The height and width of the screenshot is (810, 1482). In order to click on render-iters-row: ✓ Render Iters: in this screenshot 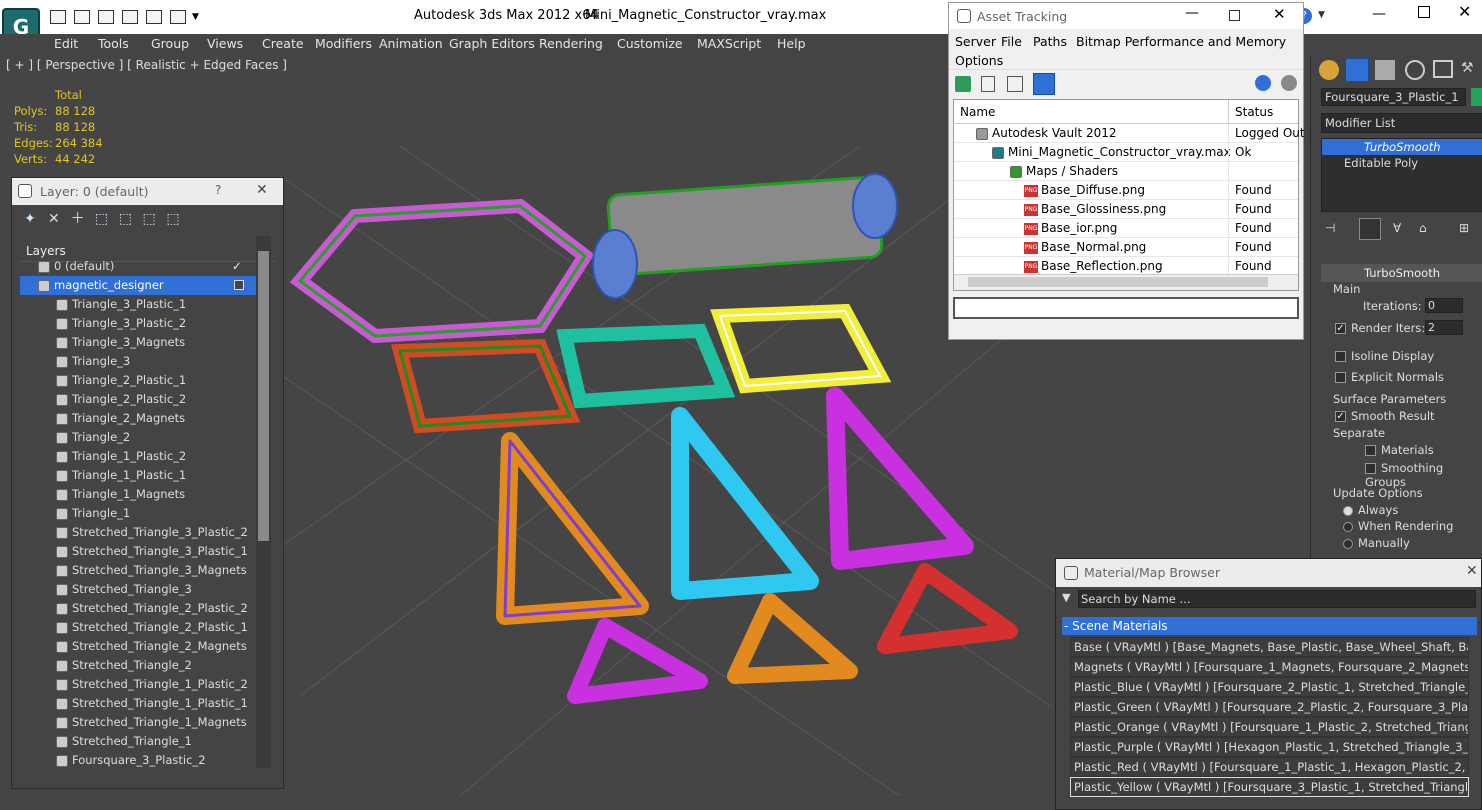, I will do `click(1380, 328)`.